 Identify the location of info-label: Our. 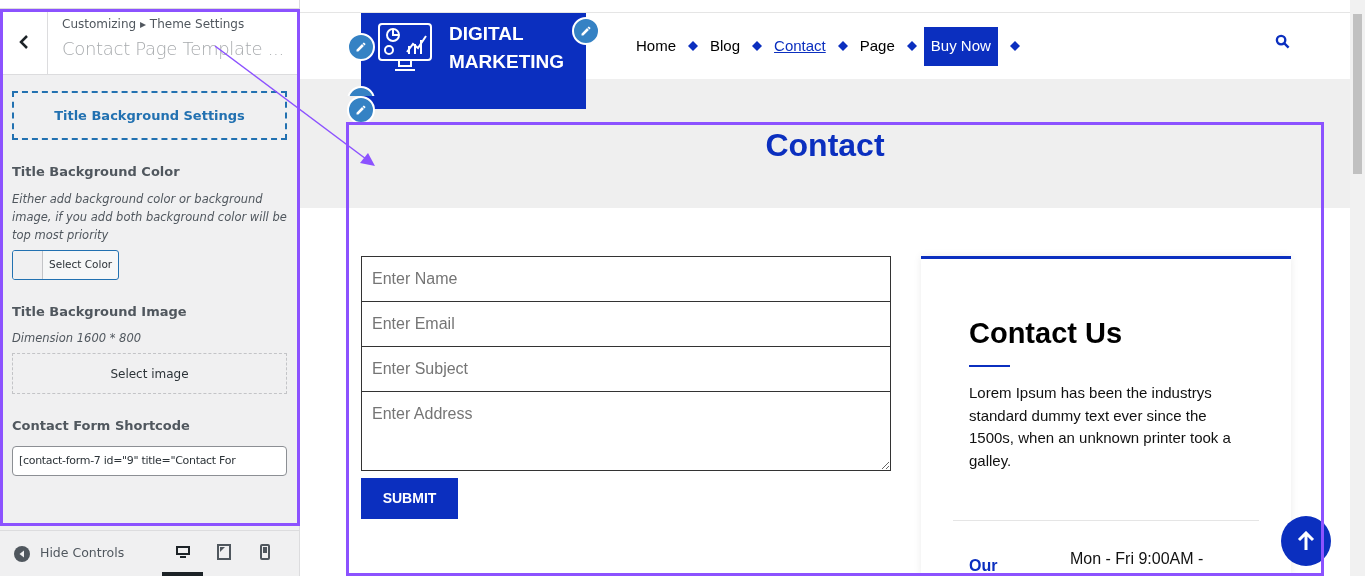
(984, 566).